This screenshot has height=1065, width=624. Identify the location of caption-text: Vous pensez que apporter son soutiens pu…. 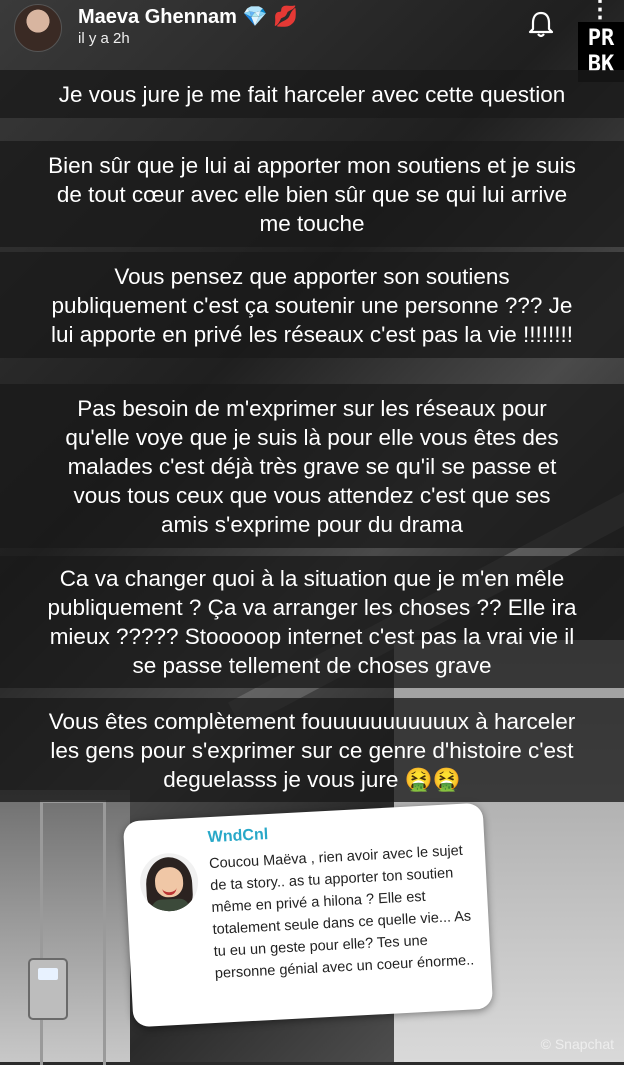
(312, 305).